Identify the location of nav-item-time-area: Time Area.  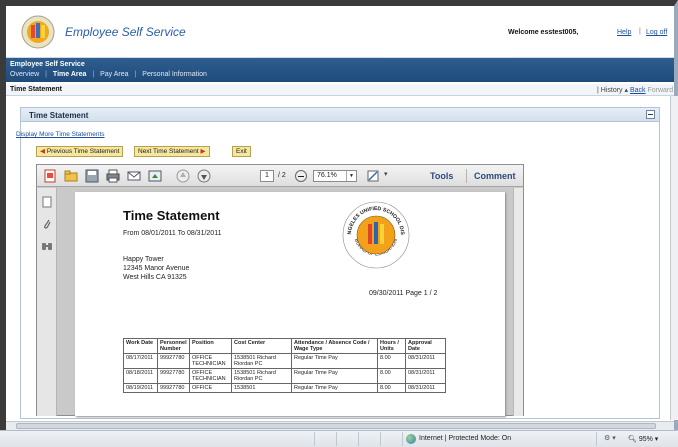
(69, 74).